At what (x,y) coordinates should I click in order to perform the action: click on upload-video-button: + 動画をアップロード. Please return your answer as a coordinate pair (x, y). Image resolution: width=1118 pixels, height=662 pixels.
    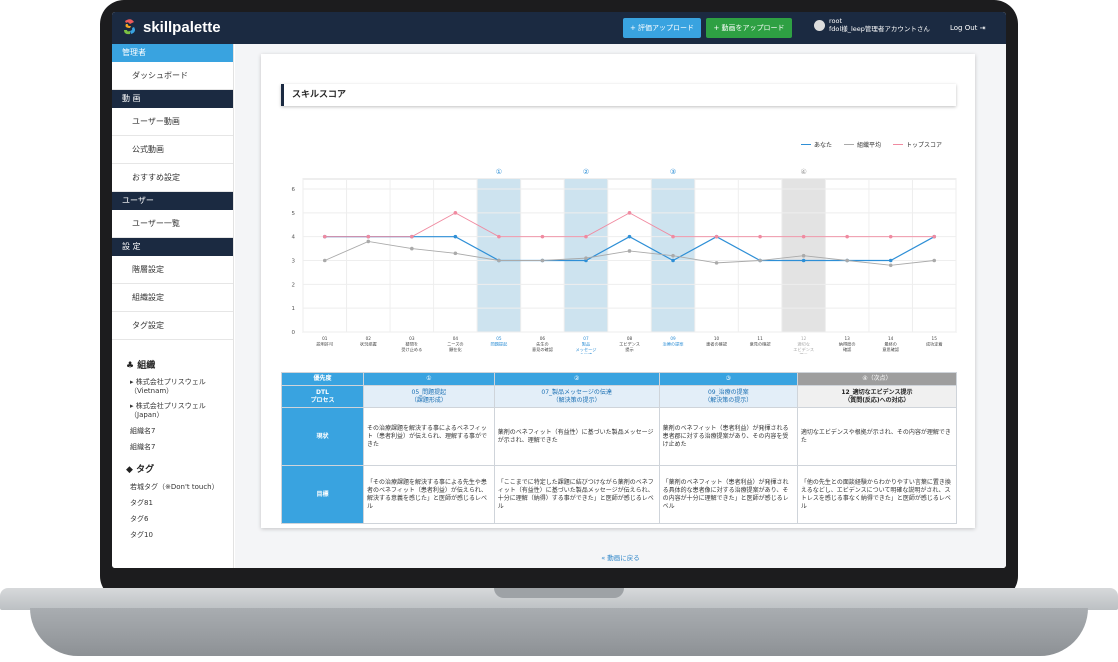
    Looking at the image, I should click on (749, 28).